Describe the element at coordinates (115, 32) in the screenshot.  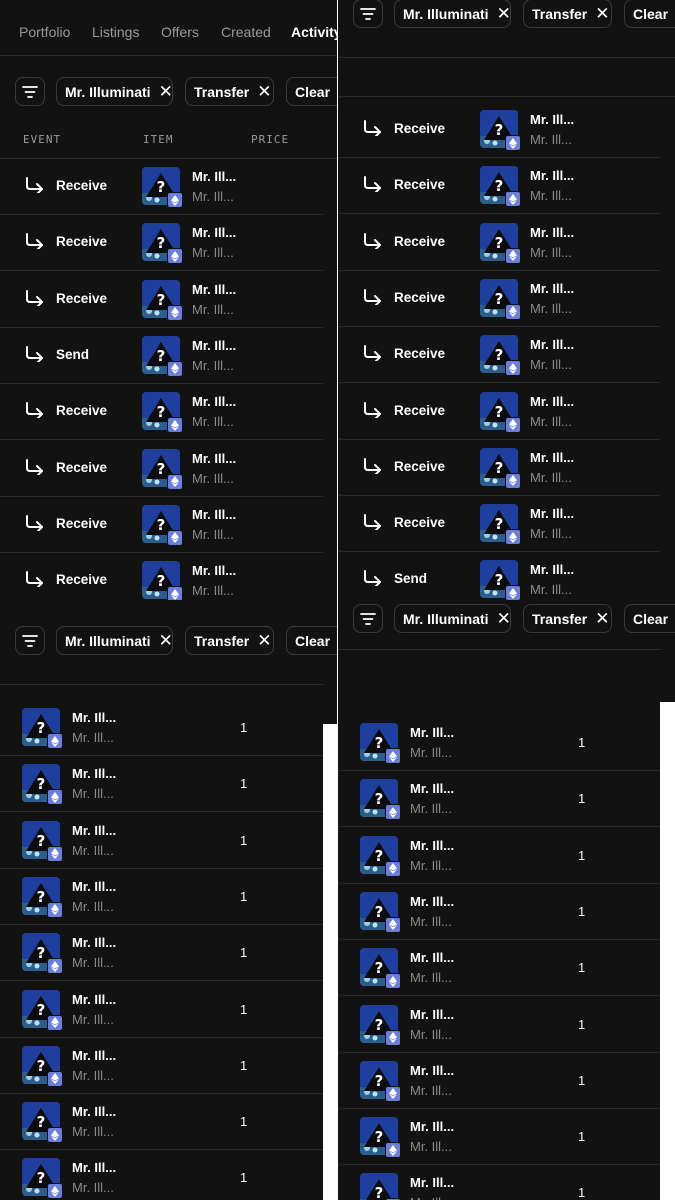
I see `tab-listings: Listings` at that location.